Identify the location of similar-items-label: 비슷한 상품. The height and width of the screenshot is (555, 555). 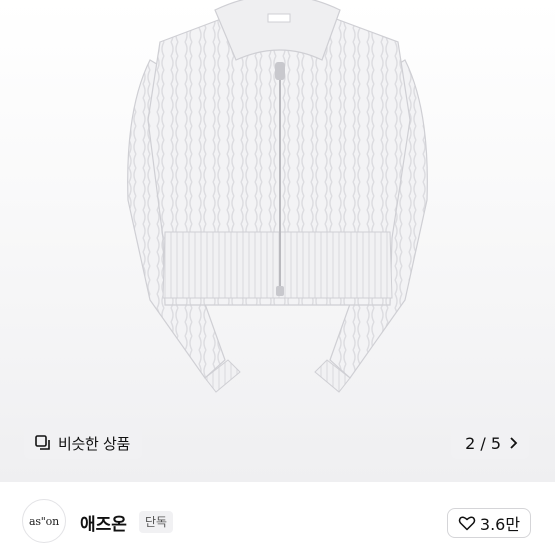
(94, 443).